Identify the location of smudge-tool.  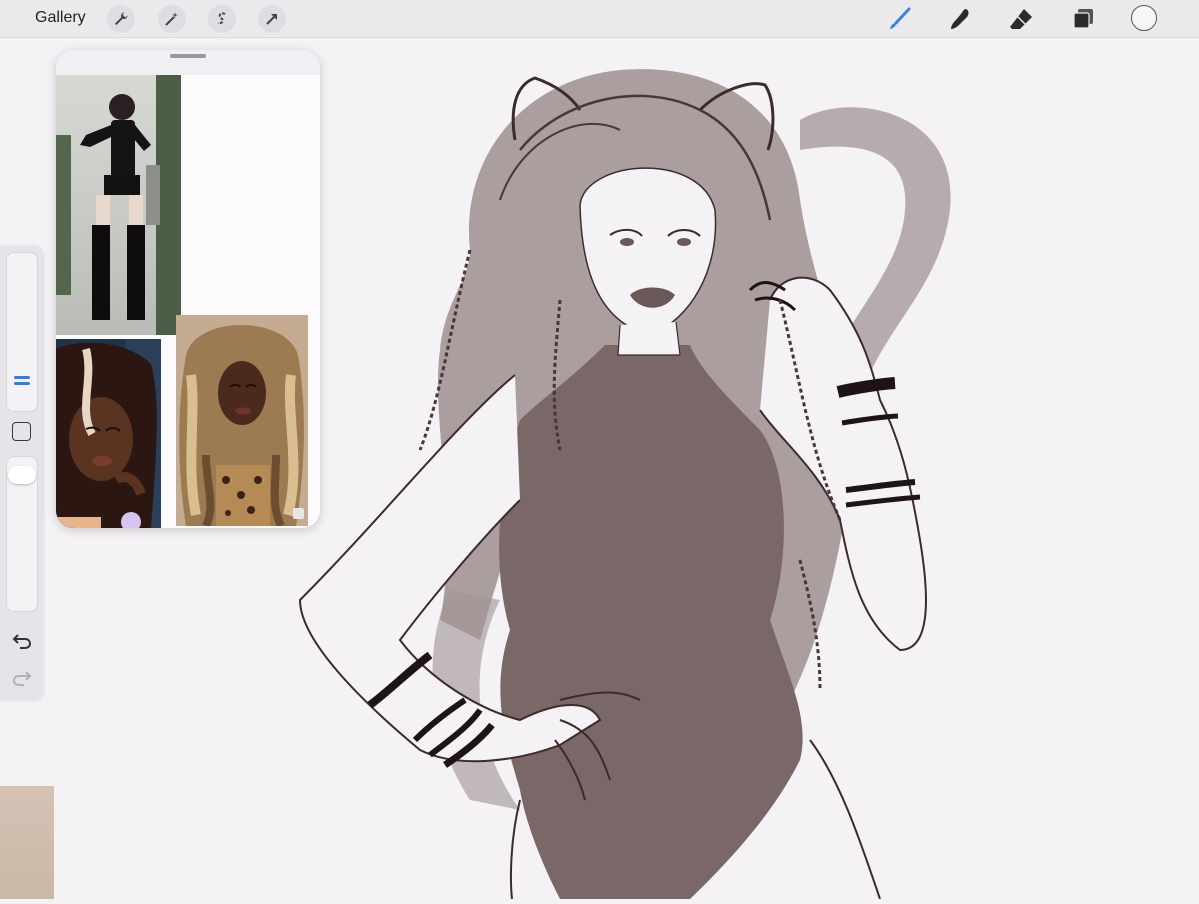
(960, 19).